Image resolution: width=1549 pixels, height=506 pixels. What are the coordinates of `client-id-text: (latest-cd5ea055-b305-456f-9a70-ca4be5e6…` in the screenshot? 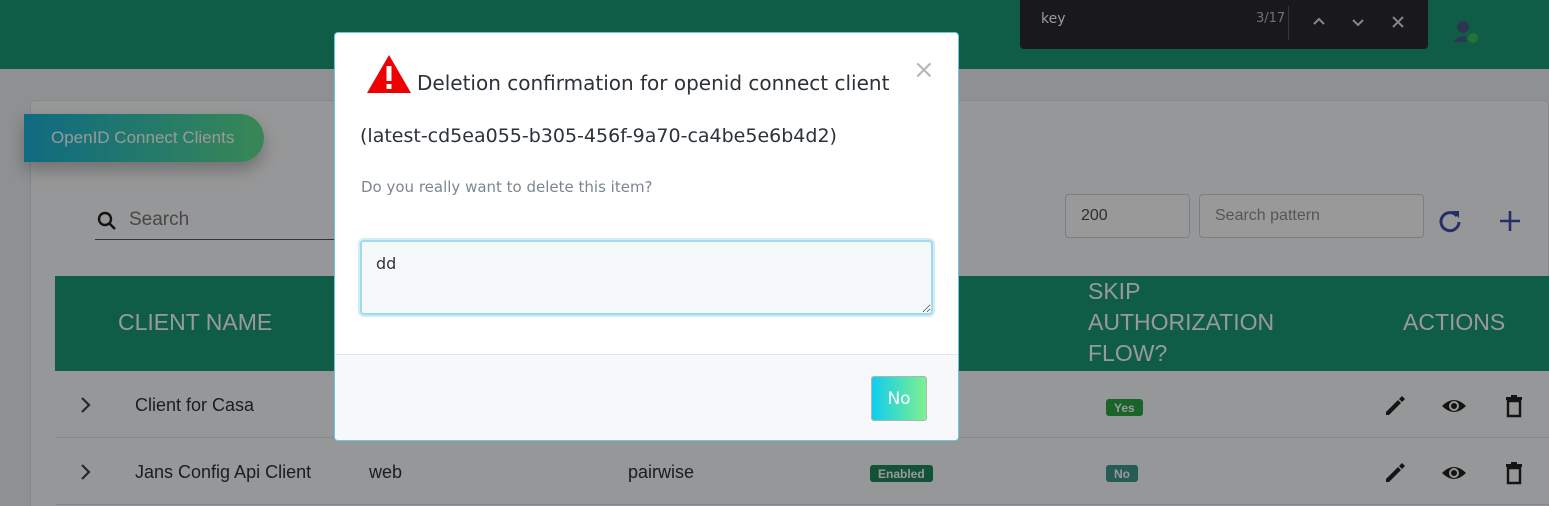 It's located at (598, 136).